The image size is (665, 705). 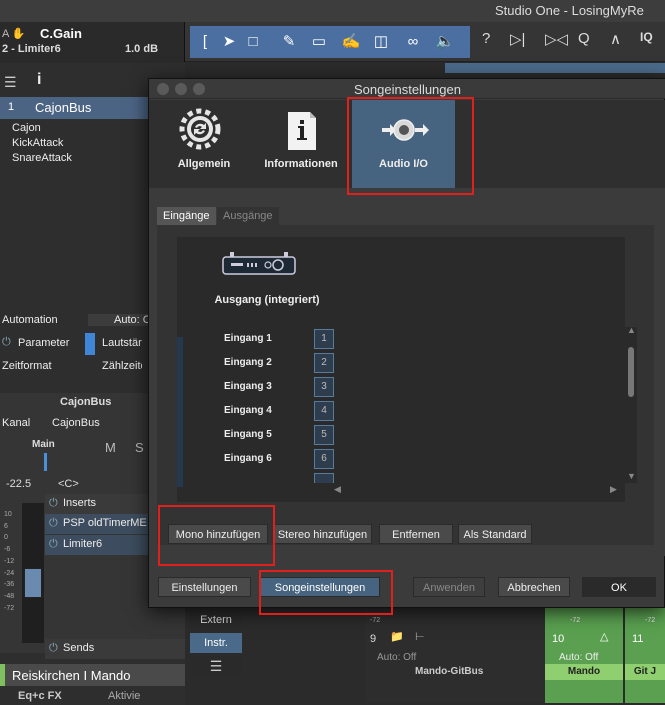 I want to click on instr-button: Instr., so click(x=216, y=643).